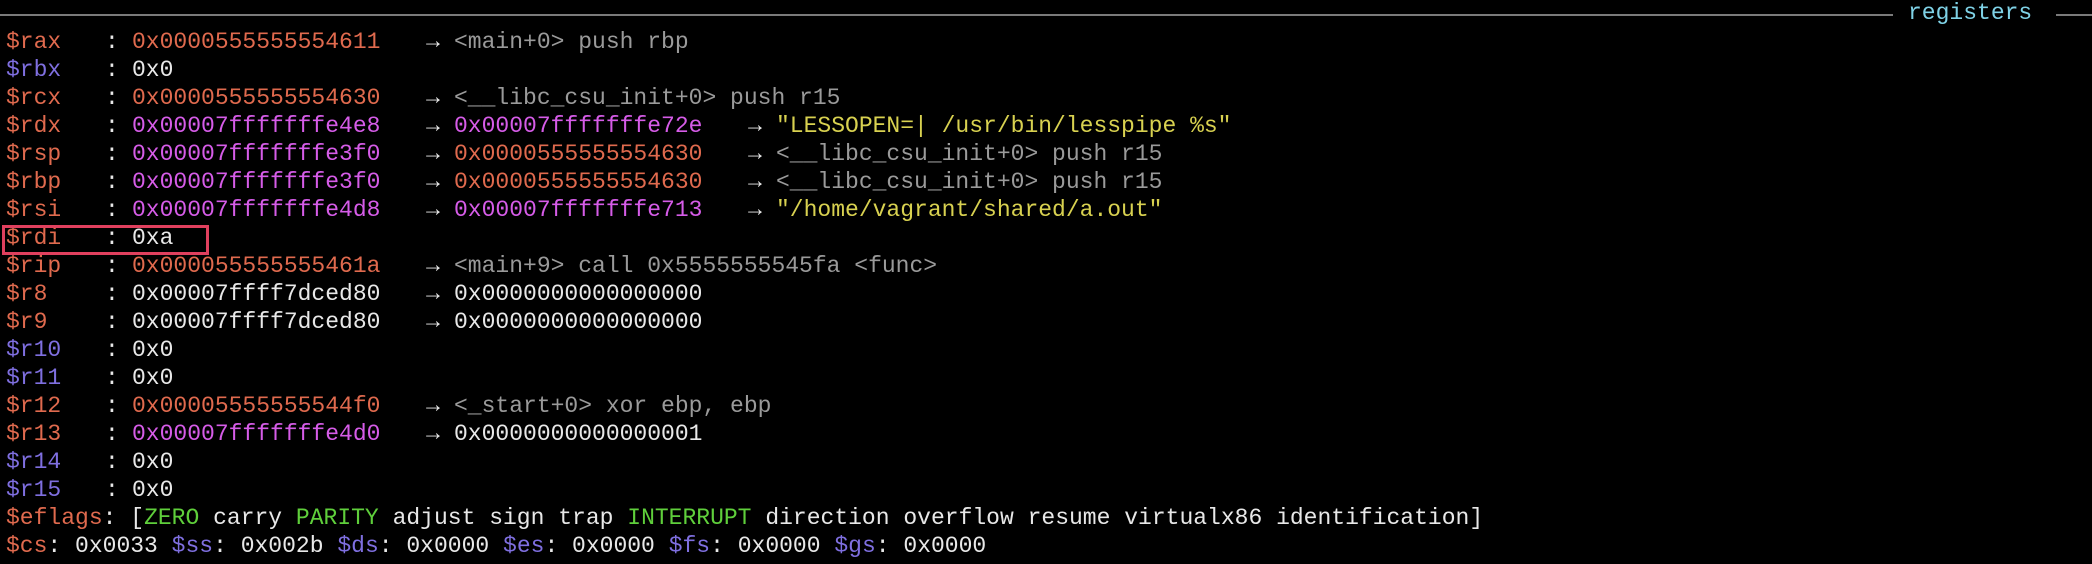  What do you see at coordinates (689, 518) in the screenshot?
I see `eflag-item: INTERRUPT` at bounding box center [689, 518].